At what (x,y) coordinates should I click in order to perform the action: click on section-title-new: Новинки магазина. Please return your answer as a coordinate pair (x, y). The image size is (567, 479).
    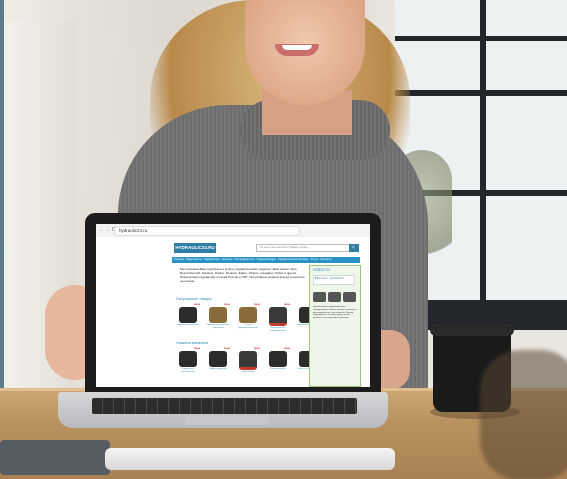
    Looking at the image, I should click on (192, 343).